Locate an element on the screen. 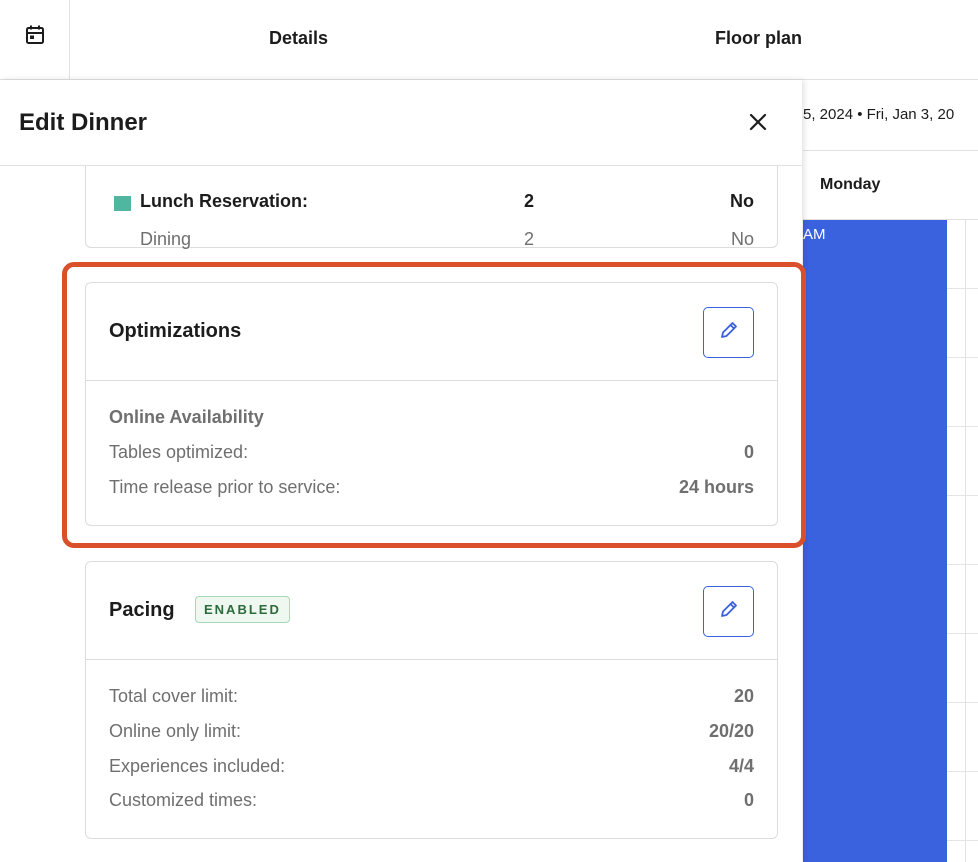 The height and width of the screenshot is (862, 978). tables-optimized-label: Tables optimized: is located at coordinates (179, 452).